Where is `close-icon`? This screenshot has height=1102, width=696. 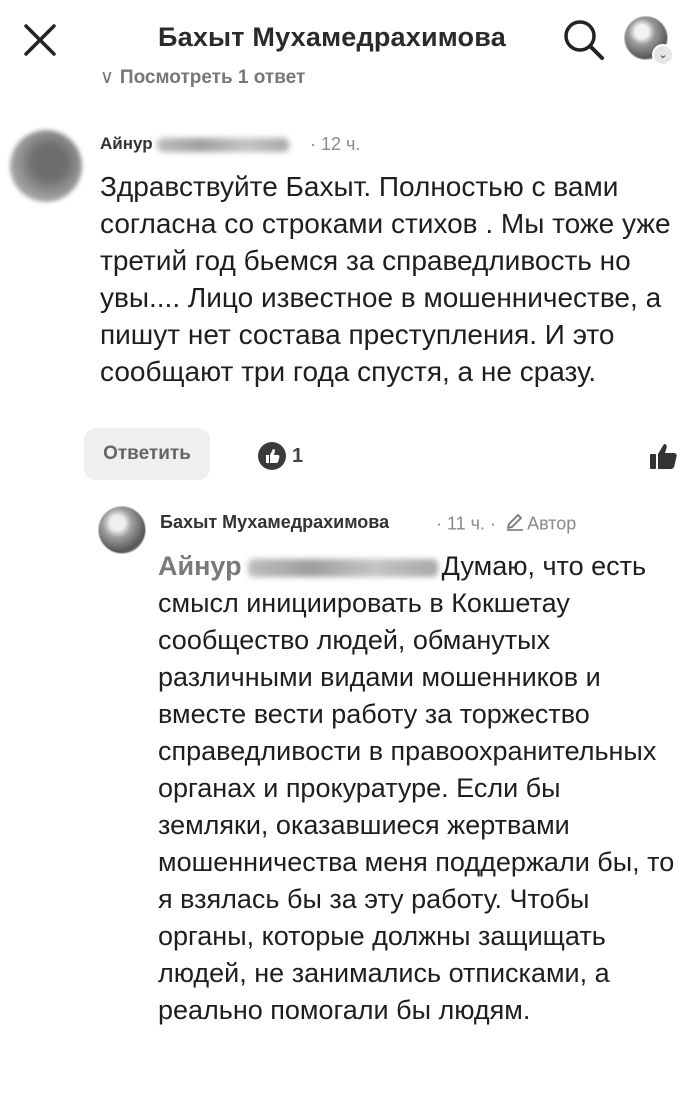 close-icon is located at coordinates (40, 40).